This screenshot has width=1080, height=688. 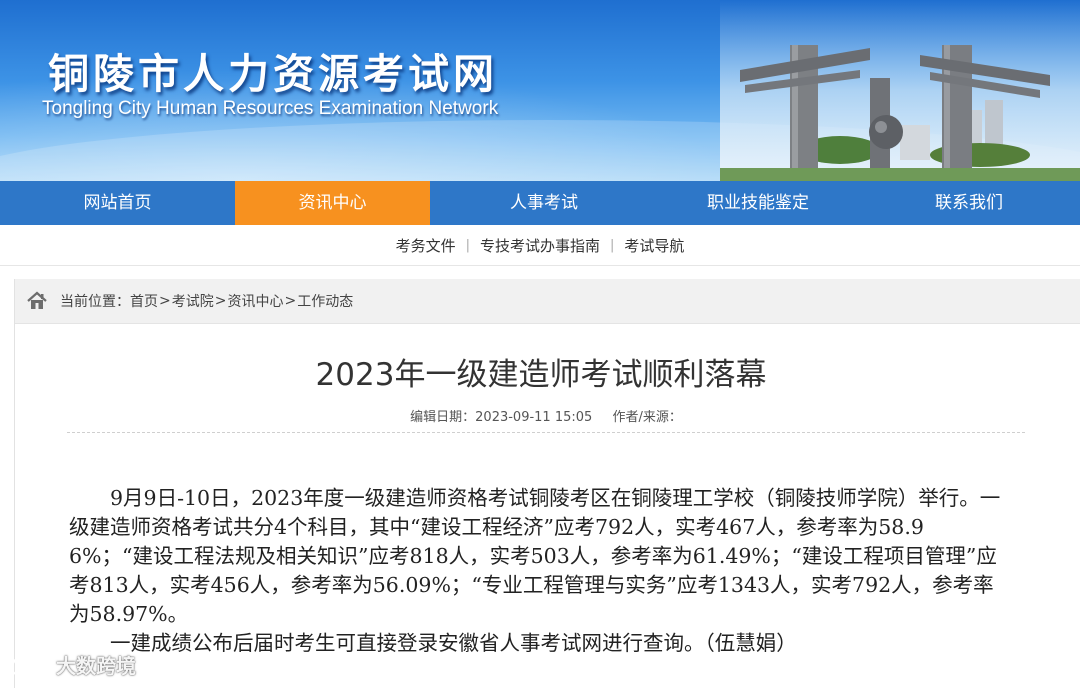 I want to click on nav-item-contact: 联系我们, so click(x=969, y=203).